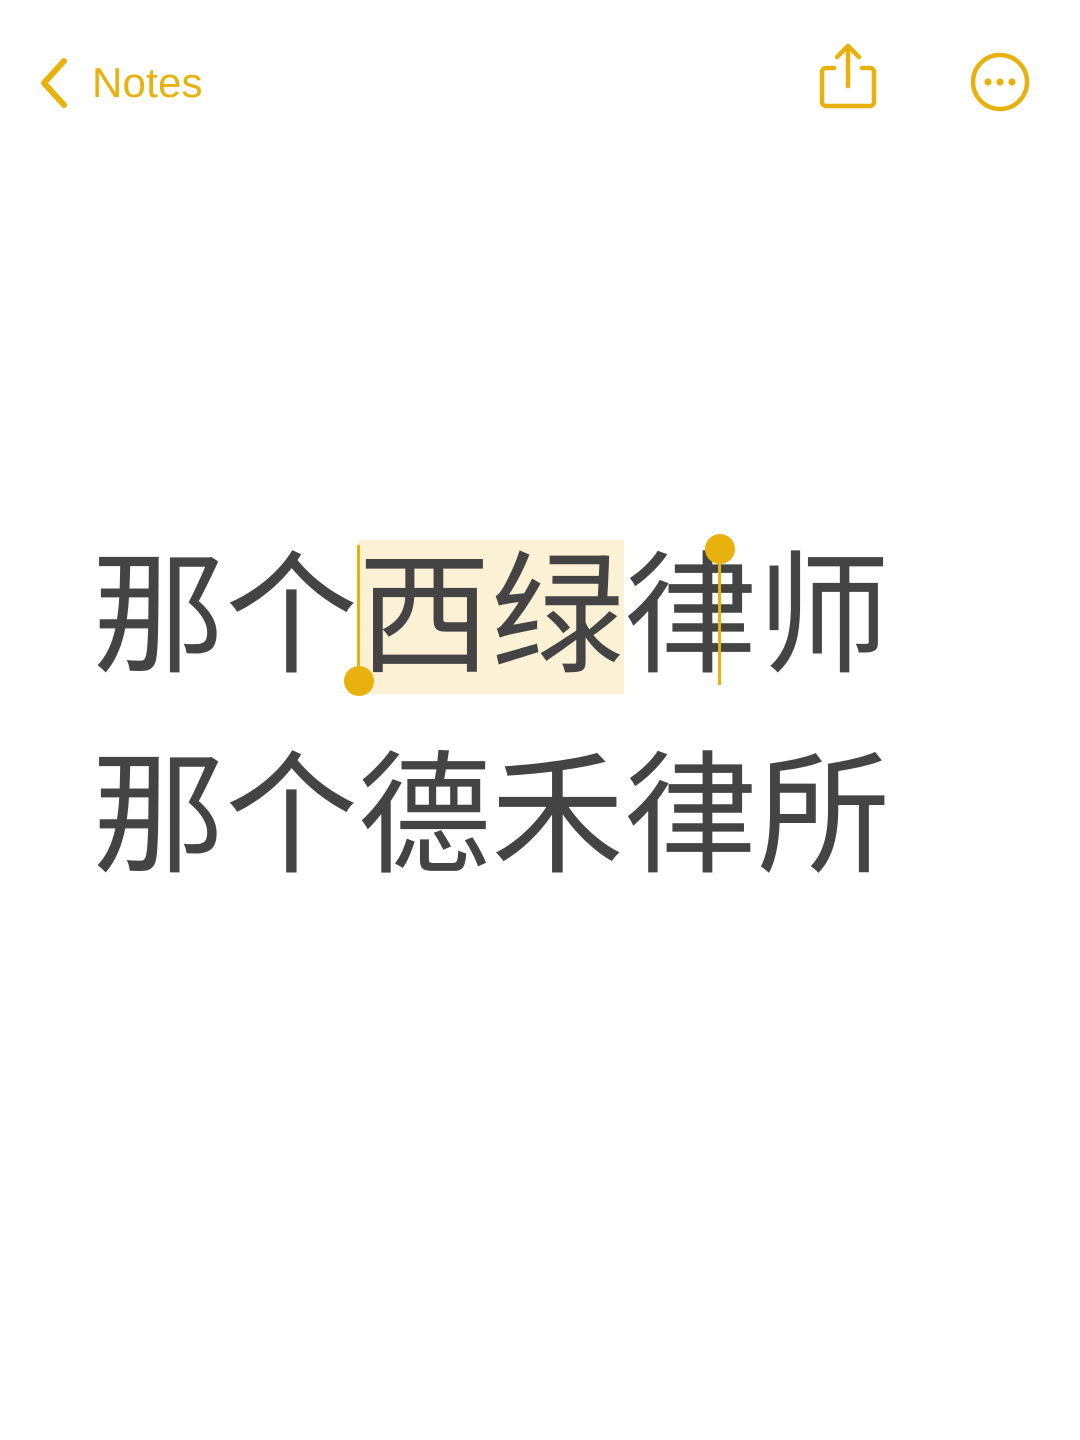 The height and width of the screenshot is (1440, 1080). Describe the element at coordinates (53, 83) in the screenshot. I see `chevron-left-icon` at that location.